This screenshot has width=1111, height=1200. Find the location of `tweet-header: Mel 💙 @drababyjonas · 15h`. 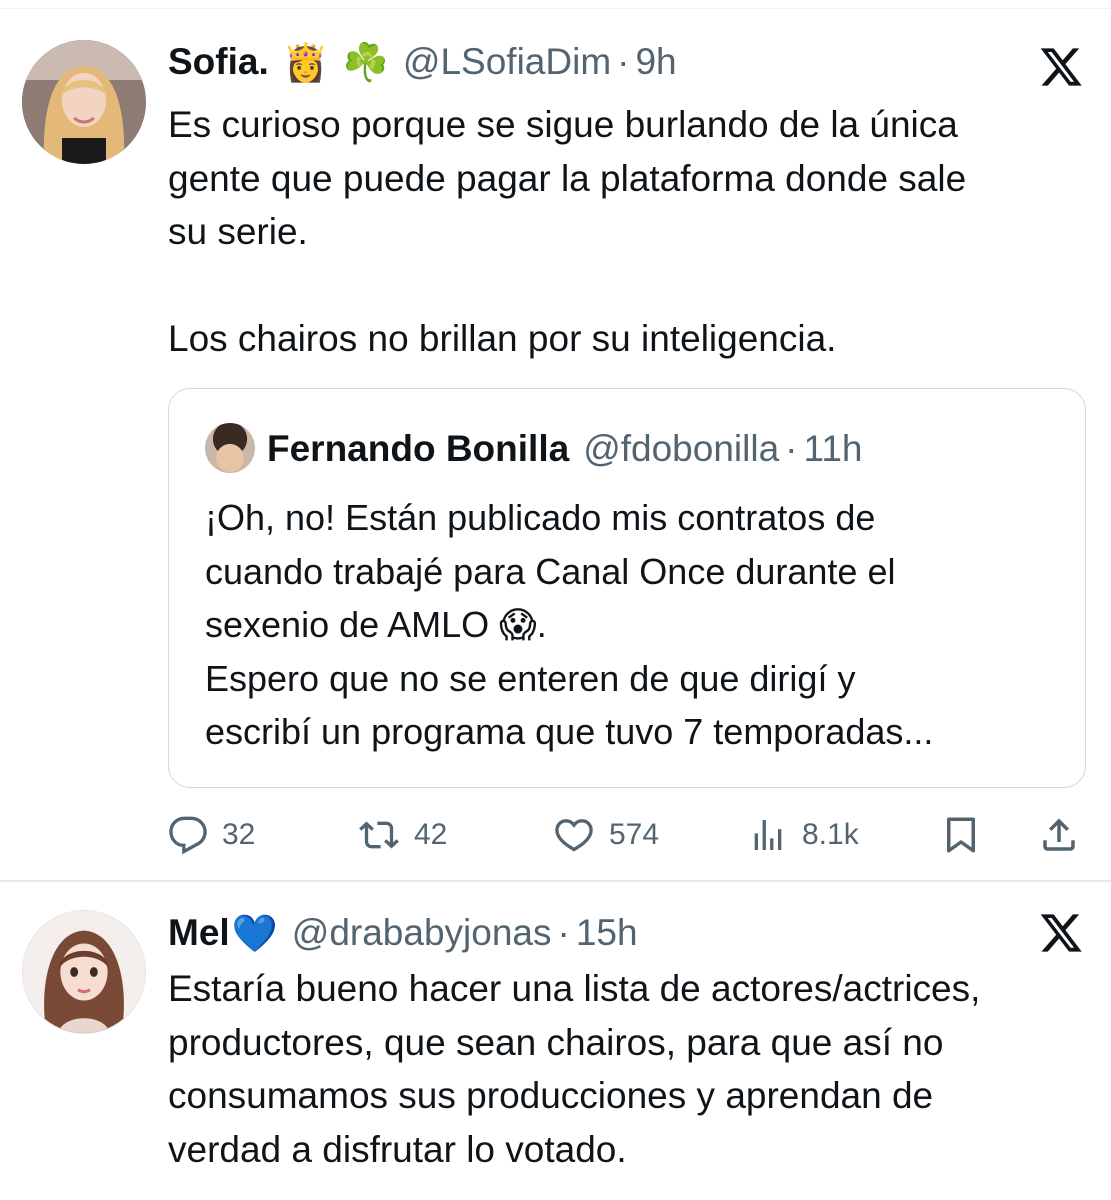

tweet-header: Mel 💙 @drababyjonas · 15h is located at coordinates (403, 933).